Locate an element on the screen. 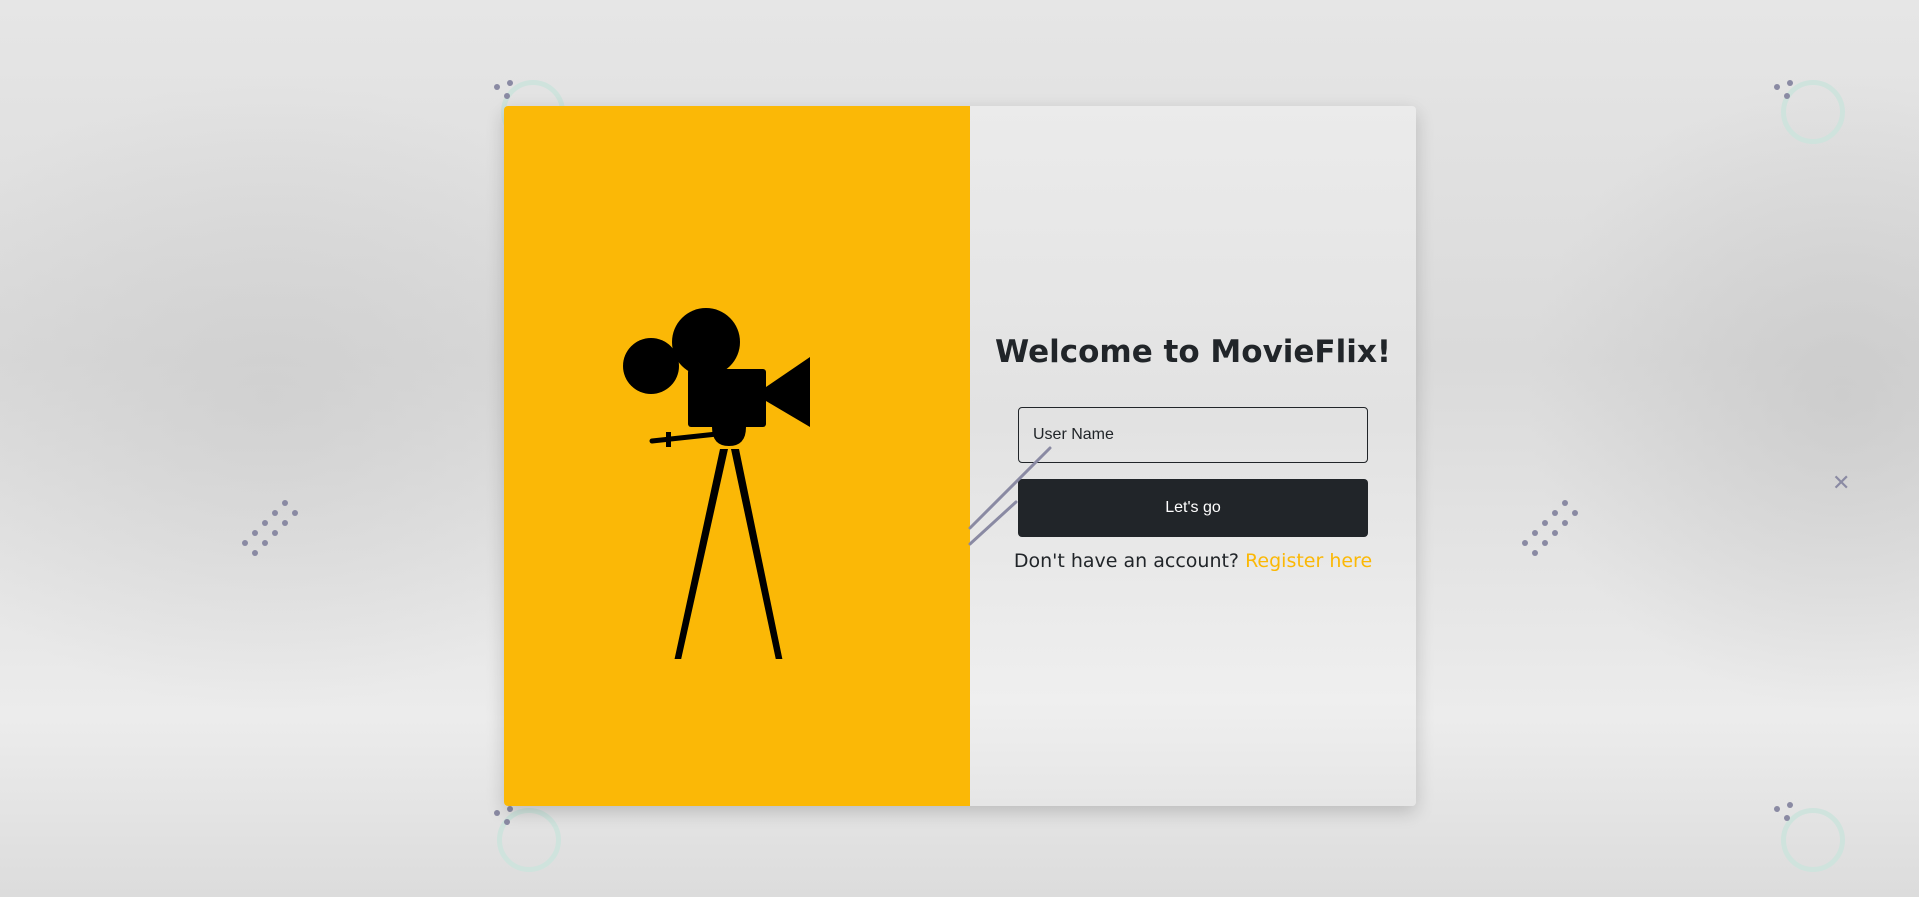  cross-decoration: ✕ is located at coordinates (1841, 483).